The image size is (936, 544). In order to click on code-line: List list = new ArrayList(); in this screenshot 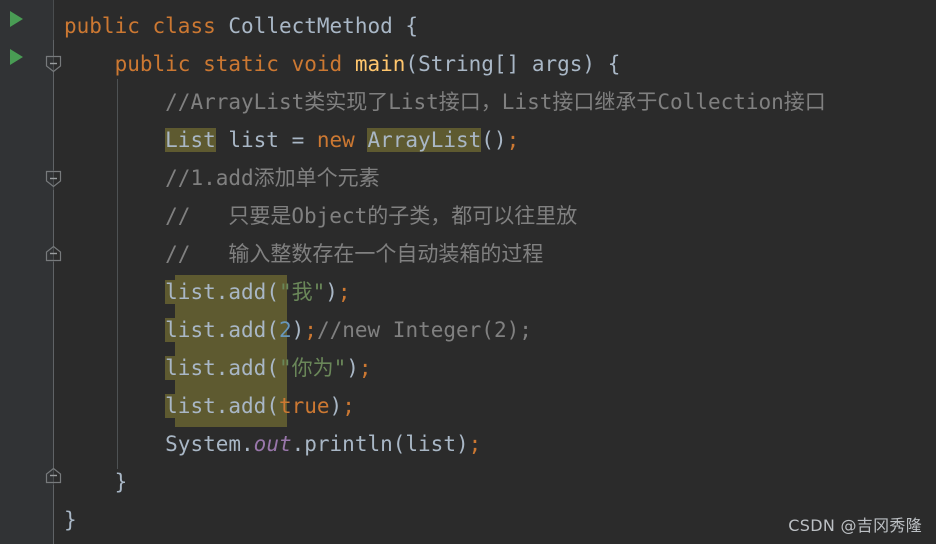, I will do `click(468, 140)`.